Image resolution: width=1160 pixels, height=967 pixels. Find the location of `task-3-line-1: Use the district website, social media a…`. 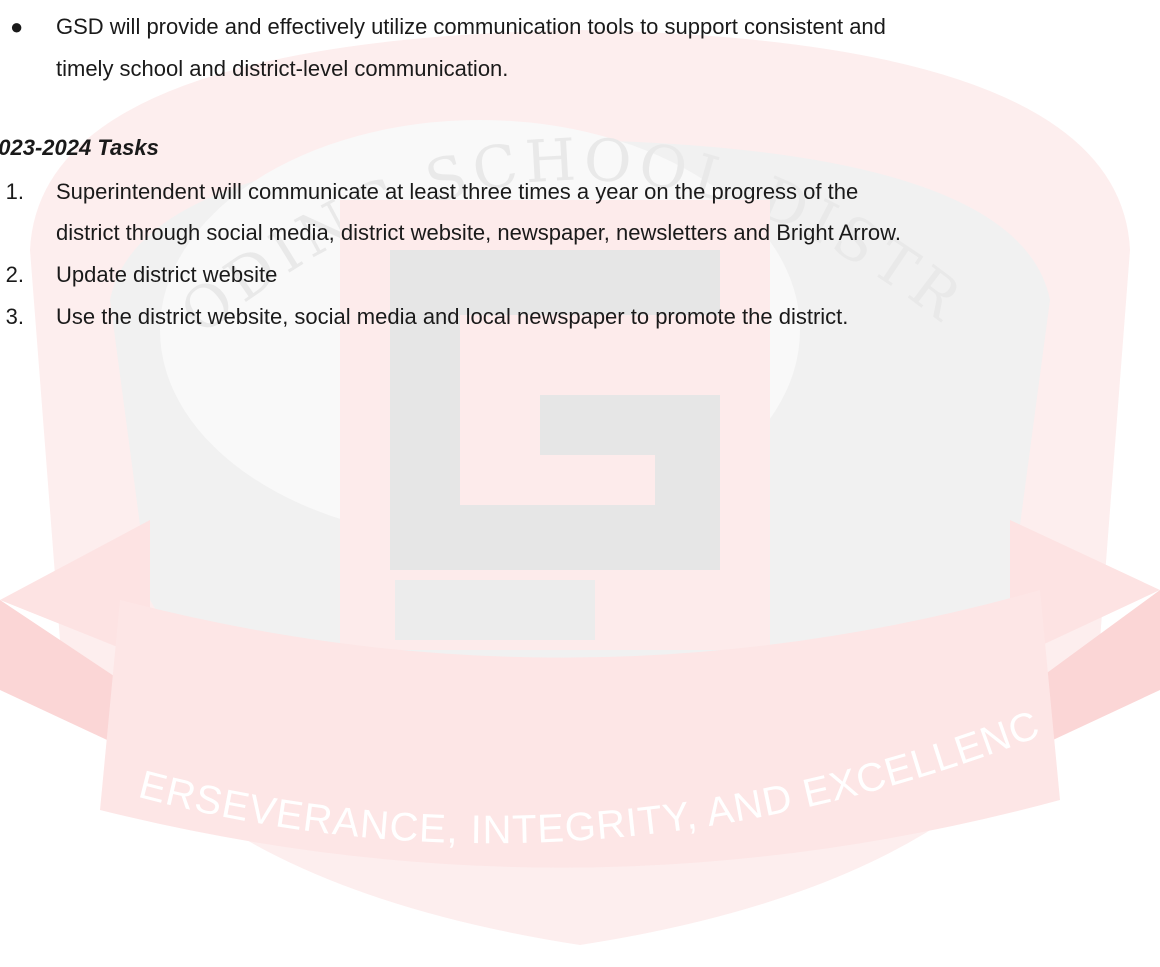

task-3-line-1: Use the district website, social media a… is located at coordinates (452, 316).